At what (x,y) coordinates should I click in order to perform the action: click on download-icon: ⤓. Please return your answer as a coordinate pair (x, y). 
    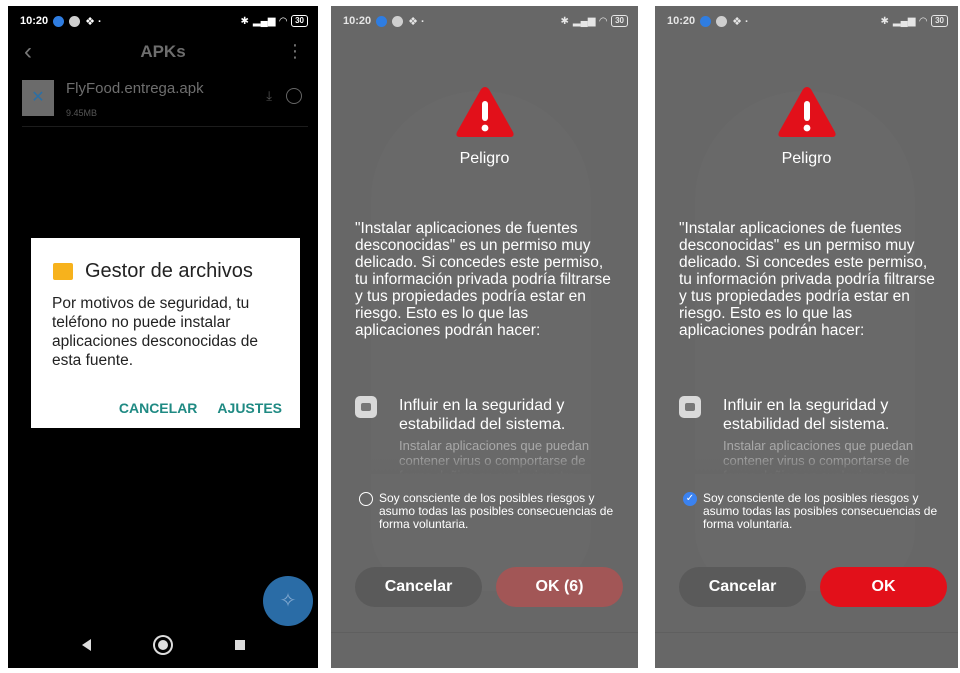
    Looking at the image, I should click on (269, 96).